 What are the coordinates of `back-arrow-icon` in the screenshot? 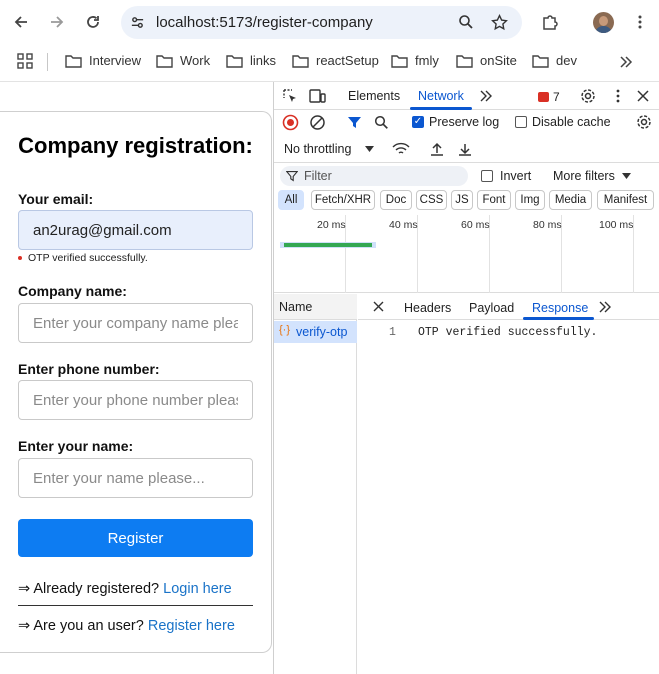 It's located at (20, 22).